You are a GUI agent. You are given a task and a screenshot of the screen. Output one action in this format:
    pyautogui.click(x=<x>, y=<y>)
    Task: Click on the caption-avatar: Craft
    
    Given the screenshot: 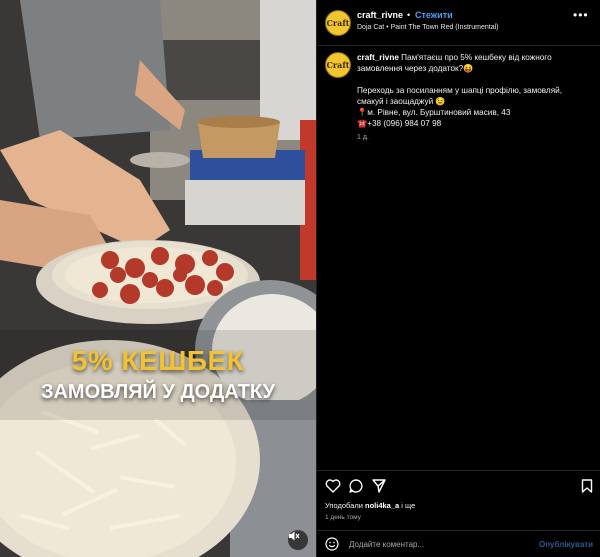 What is the action you would take?
    pyautogui.click(x=338, y=65)
    